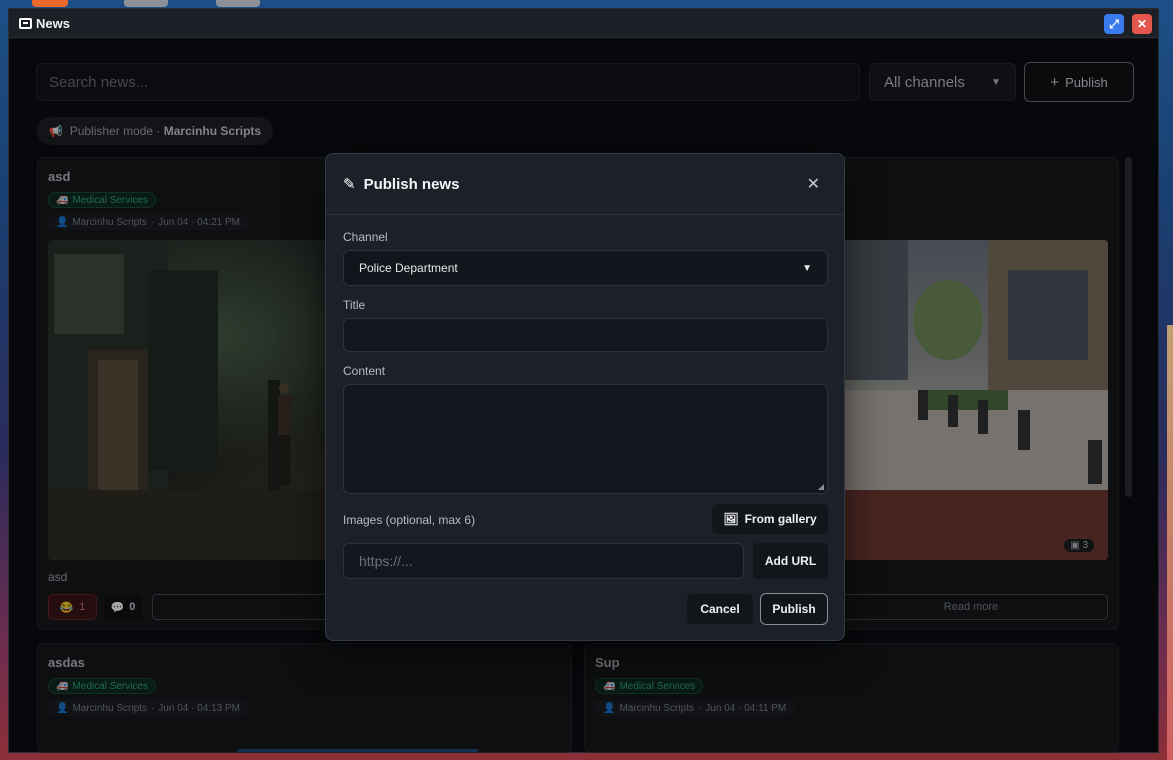 This screenshot has height=760, width=1173. What do you see at coordinates (585, 439) in the screenshot?
I see `content-textarea: ◢` at bounding box center [585, 439].